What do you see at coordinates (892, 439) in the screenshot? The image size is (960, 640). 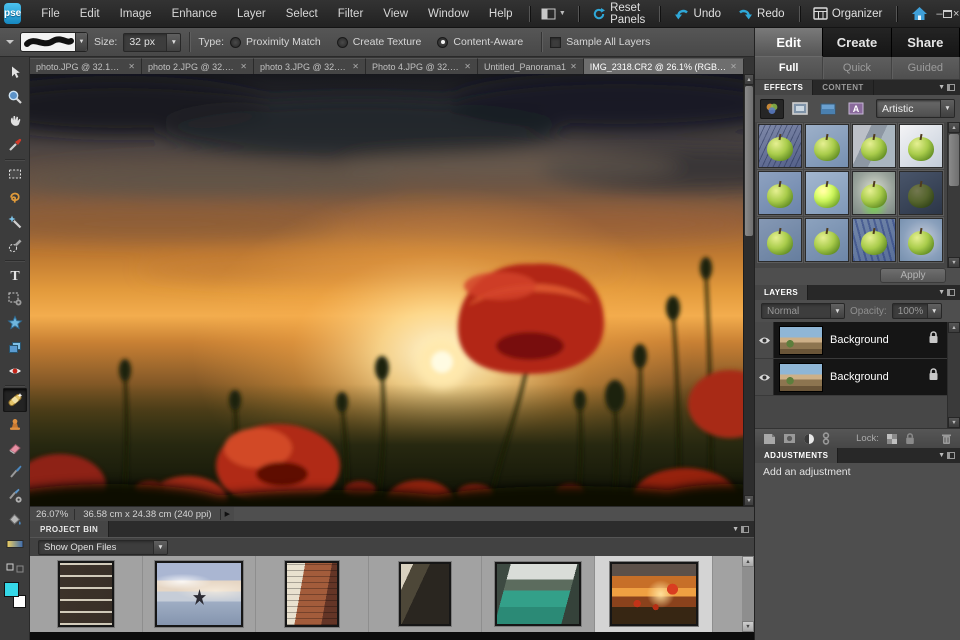 I see `lock-transparency-icon` at bounding box center [892, 439].